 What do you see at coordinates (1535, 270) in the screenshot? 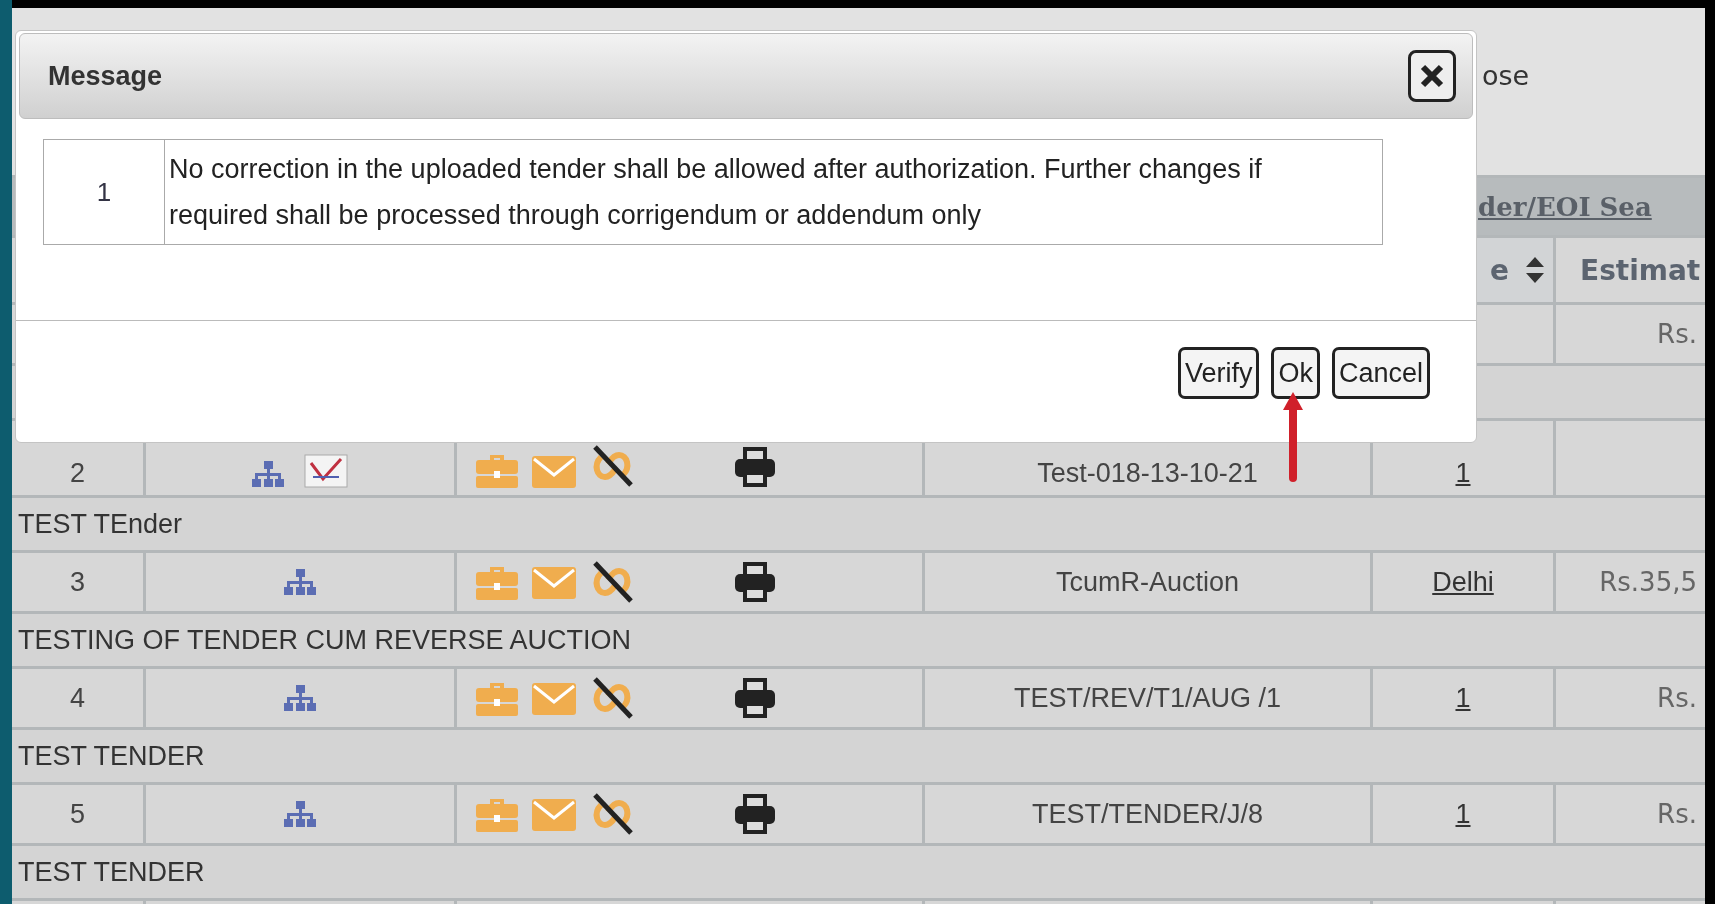
I see `sort-icon` at bounding box center [1535, 270].